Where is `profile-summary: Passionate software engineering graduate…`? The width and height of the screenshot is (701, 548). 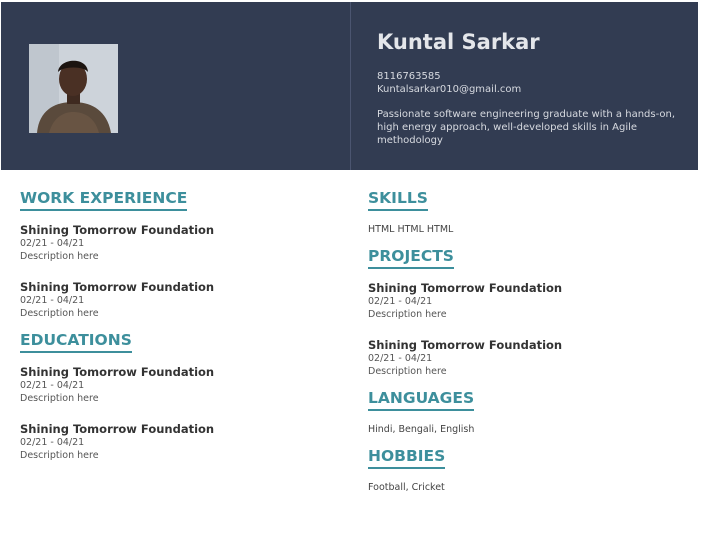 profile-summary: Passionate software engineering graduate… is located at coordinates (526, 127).